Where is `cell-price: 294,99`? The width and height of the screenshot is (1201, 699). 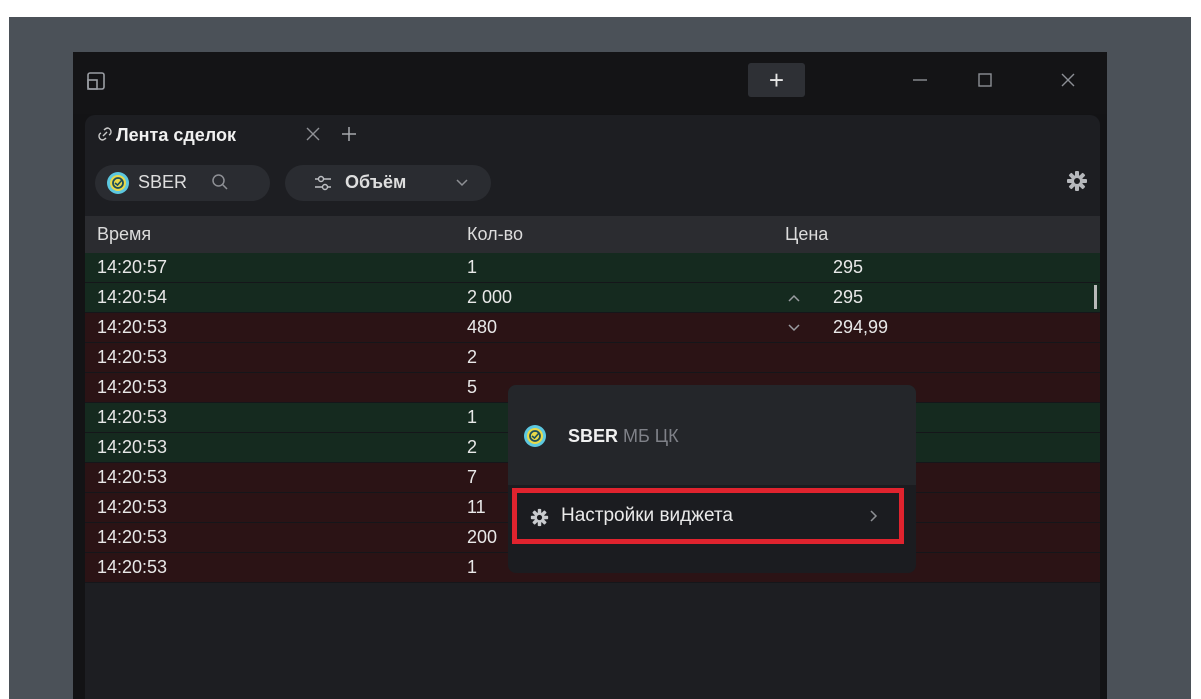 cell-price: 294,99 is located at coordinates (861, 327).